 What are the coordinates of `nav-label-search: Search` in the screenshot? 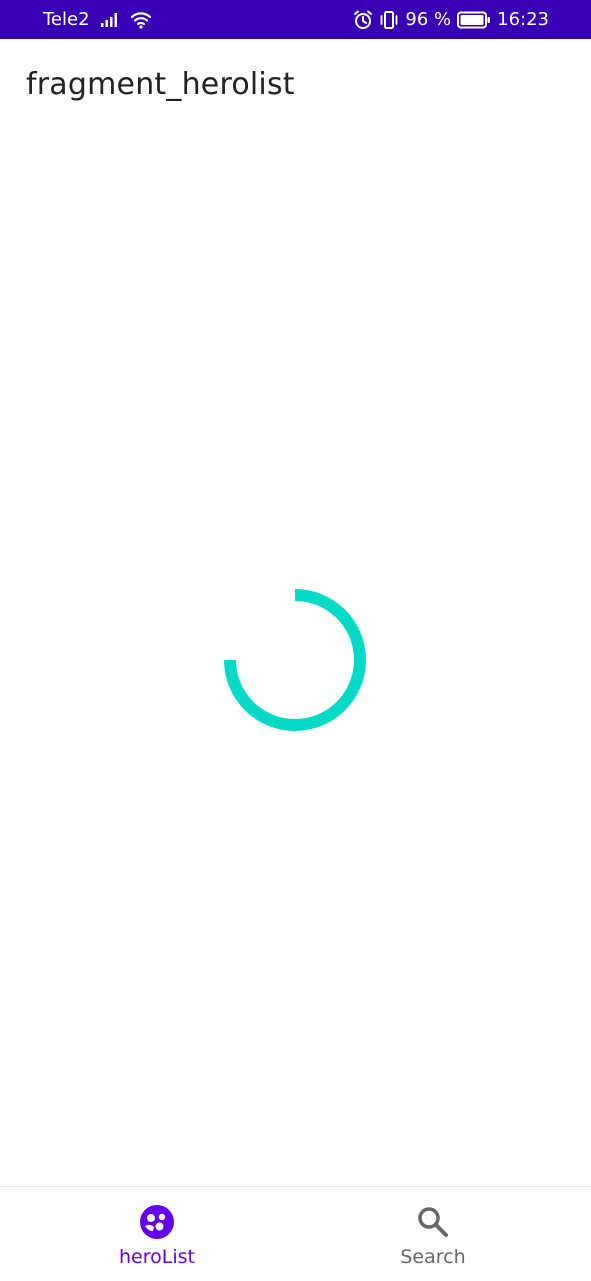 It's located at (433, 1257).